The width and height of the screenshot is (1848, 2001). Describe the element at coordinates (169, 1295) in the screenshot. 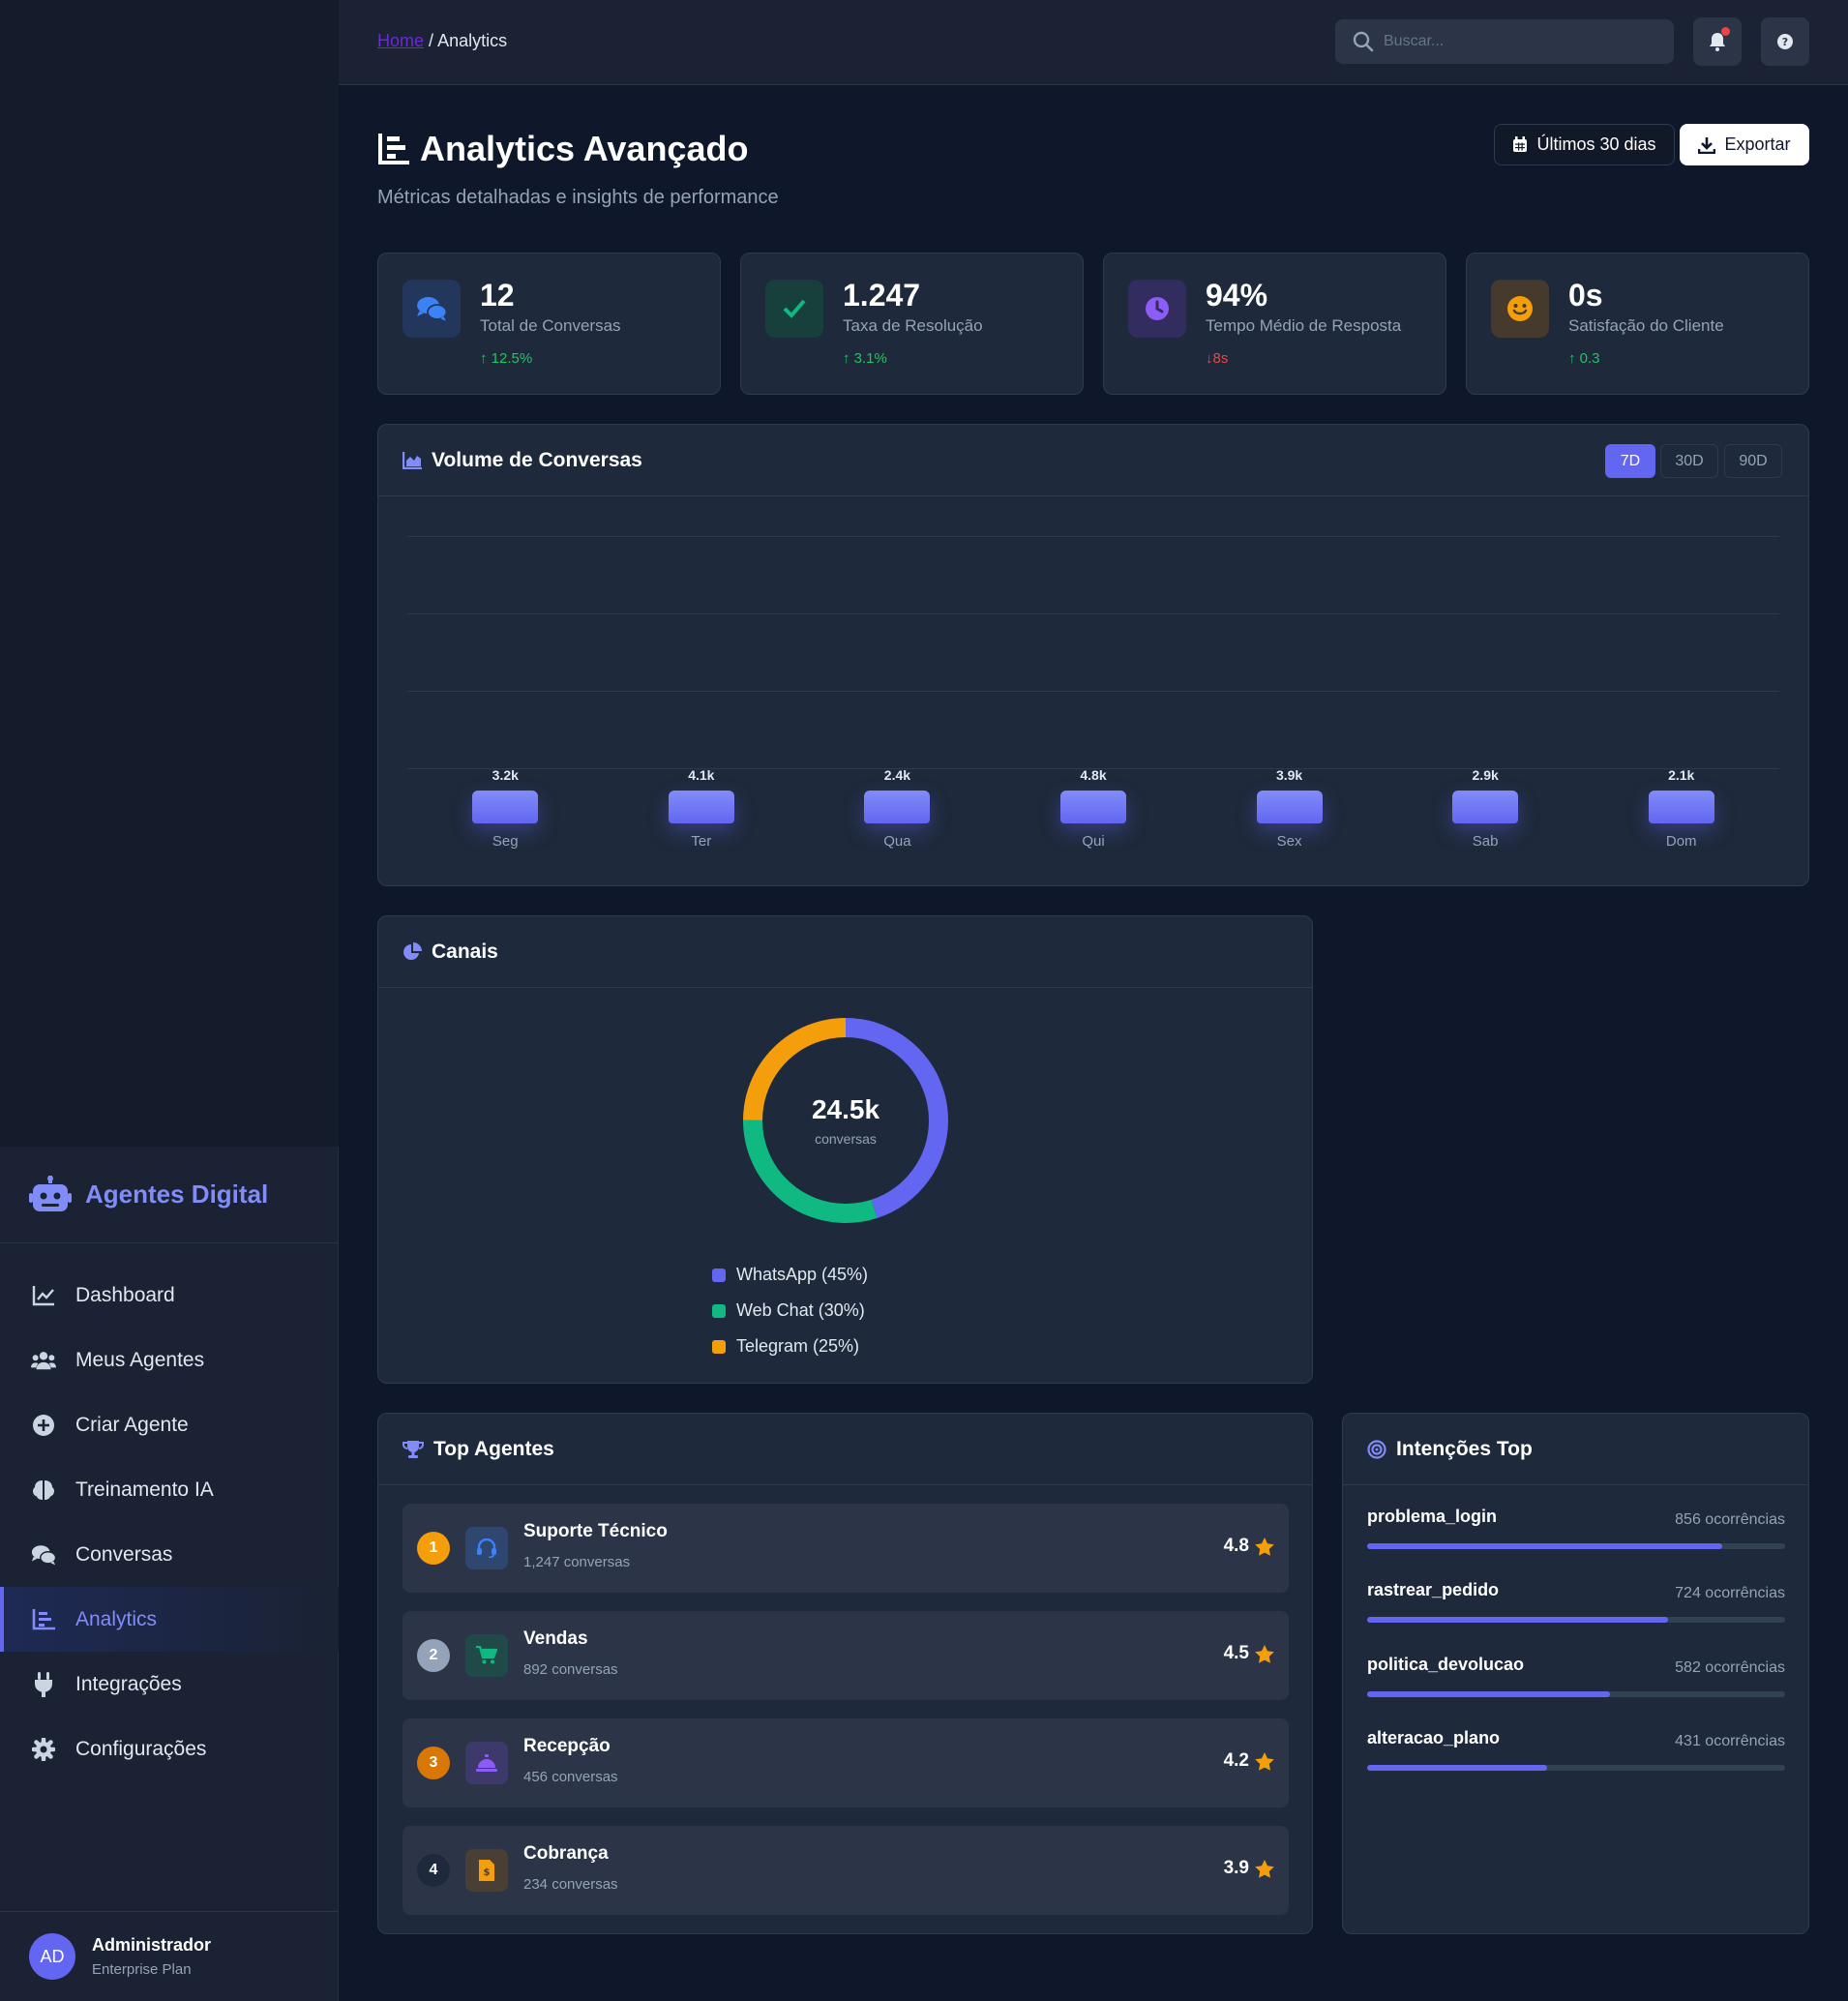

I see `sidebar-item-dashboard: Dashboard` at that location.